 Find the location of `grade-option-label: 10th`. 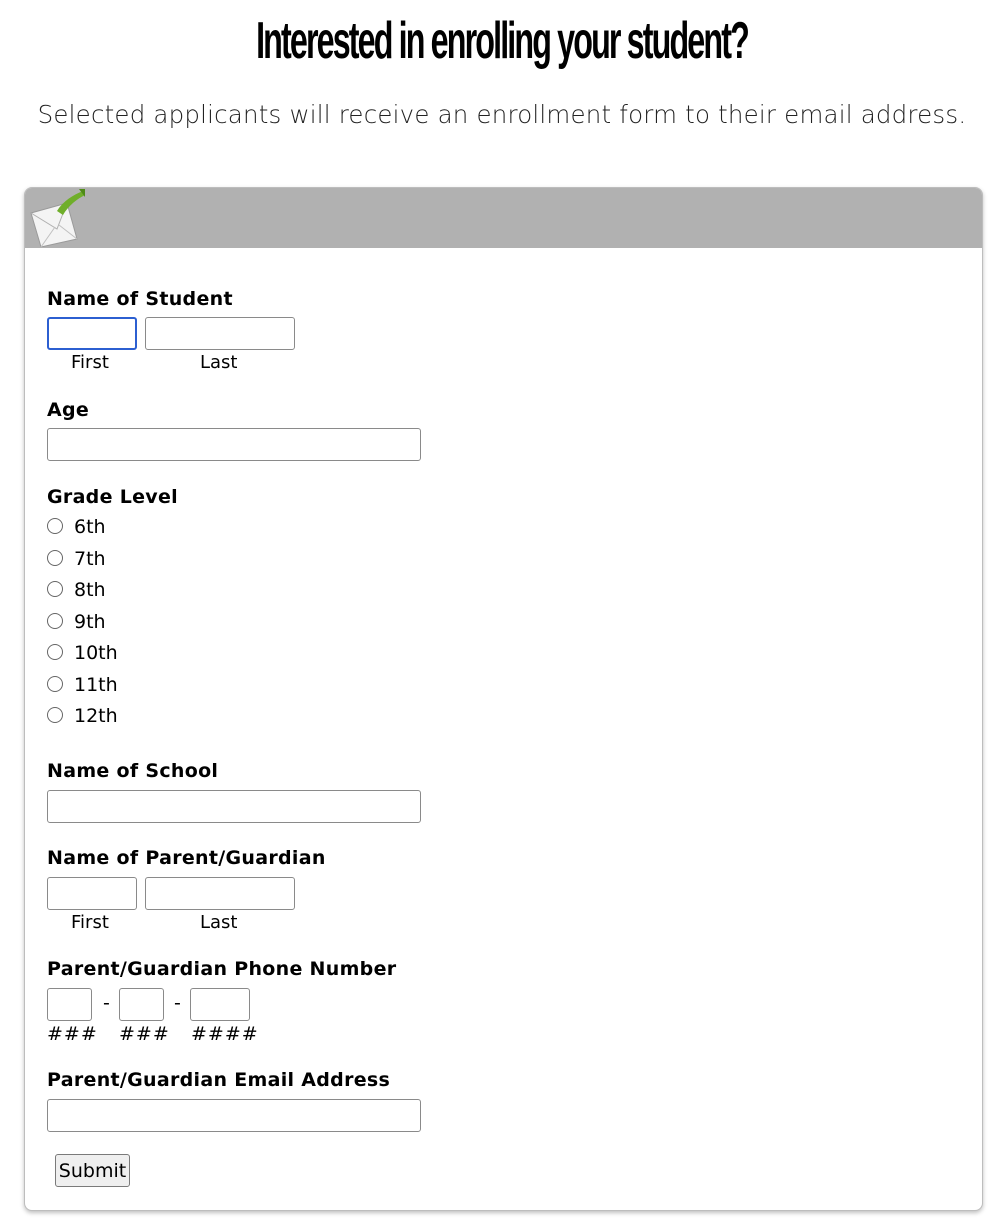

grade-option-label: 10th is located at coordinates (96, 653).